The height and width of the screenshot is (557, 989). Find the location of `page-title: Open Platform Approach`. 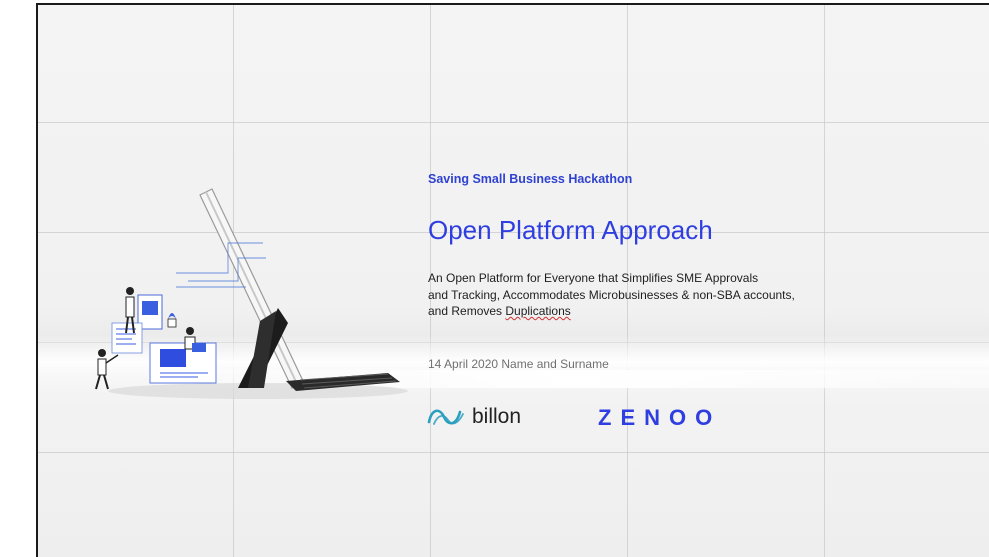

page-title: Open Platform Approach is located at coordinates (570, 230).